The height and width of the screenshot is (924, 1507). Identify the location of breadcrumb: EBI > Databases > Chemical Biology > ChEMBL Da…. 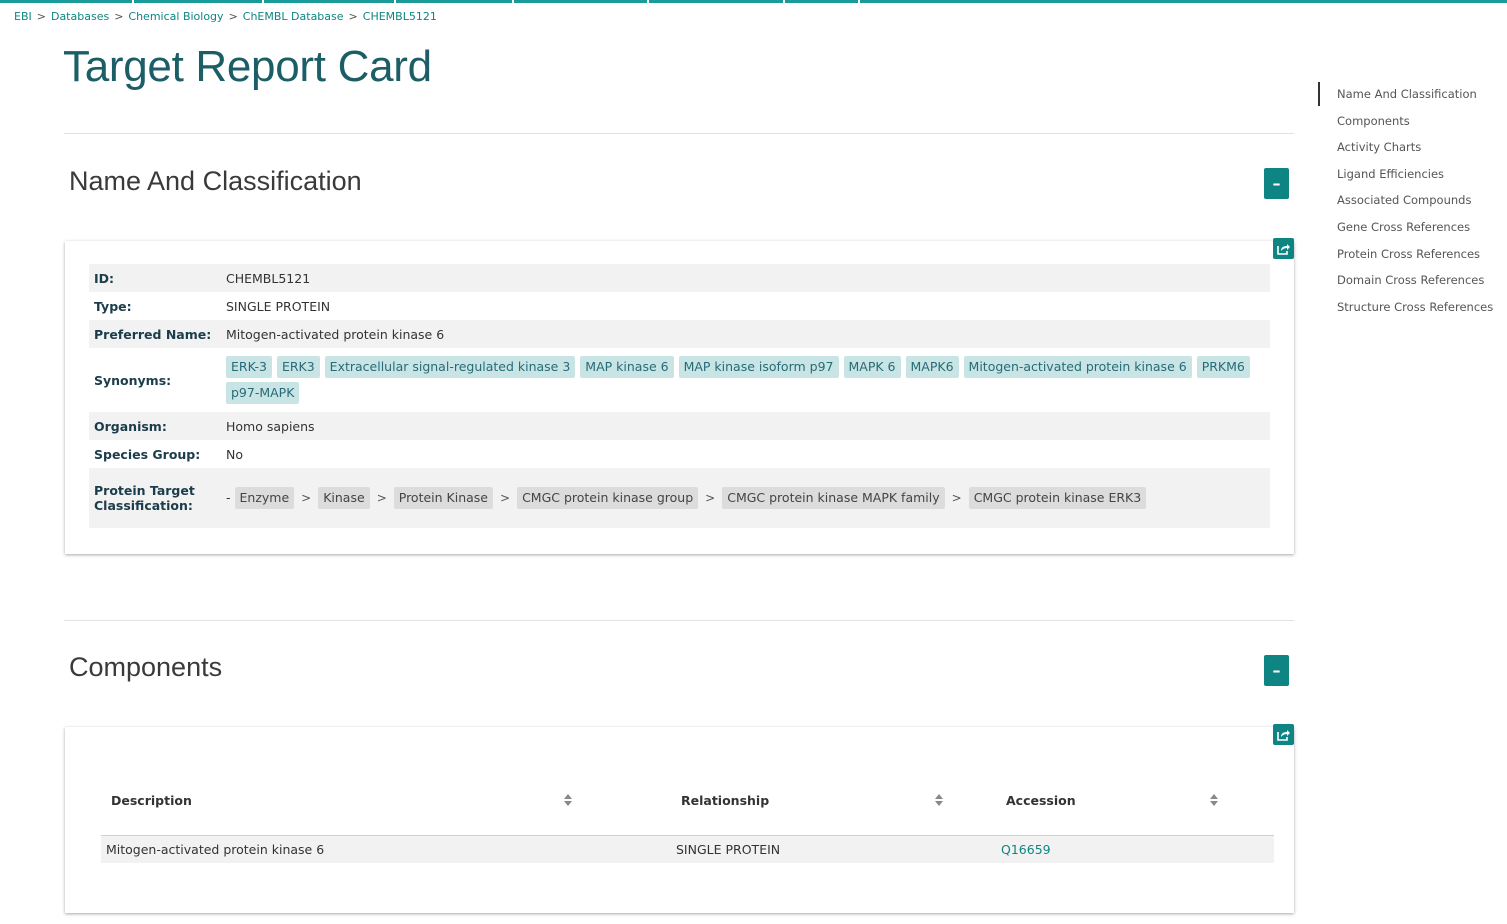
(225, 16).